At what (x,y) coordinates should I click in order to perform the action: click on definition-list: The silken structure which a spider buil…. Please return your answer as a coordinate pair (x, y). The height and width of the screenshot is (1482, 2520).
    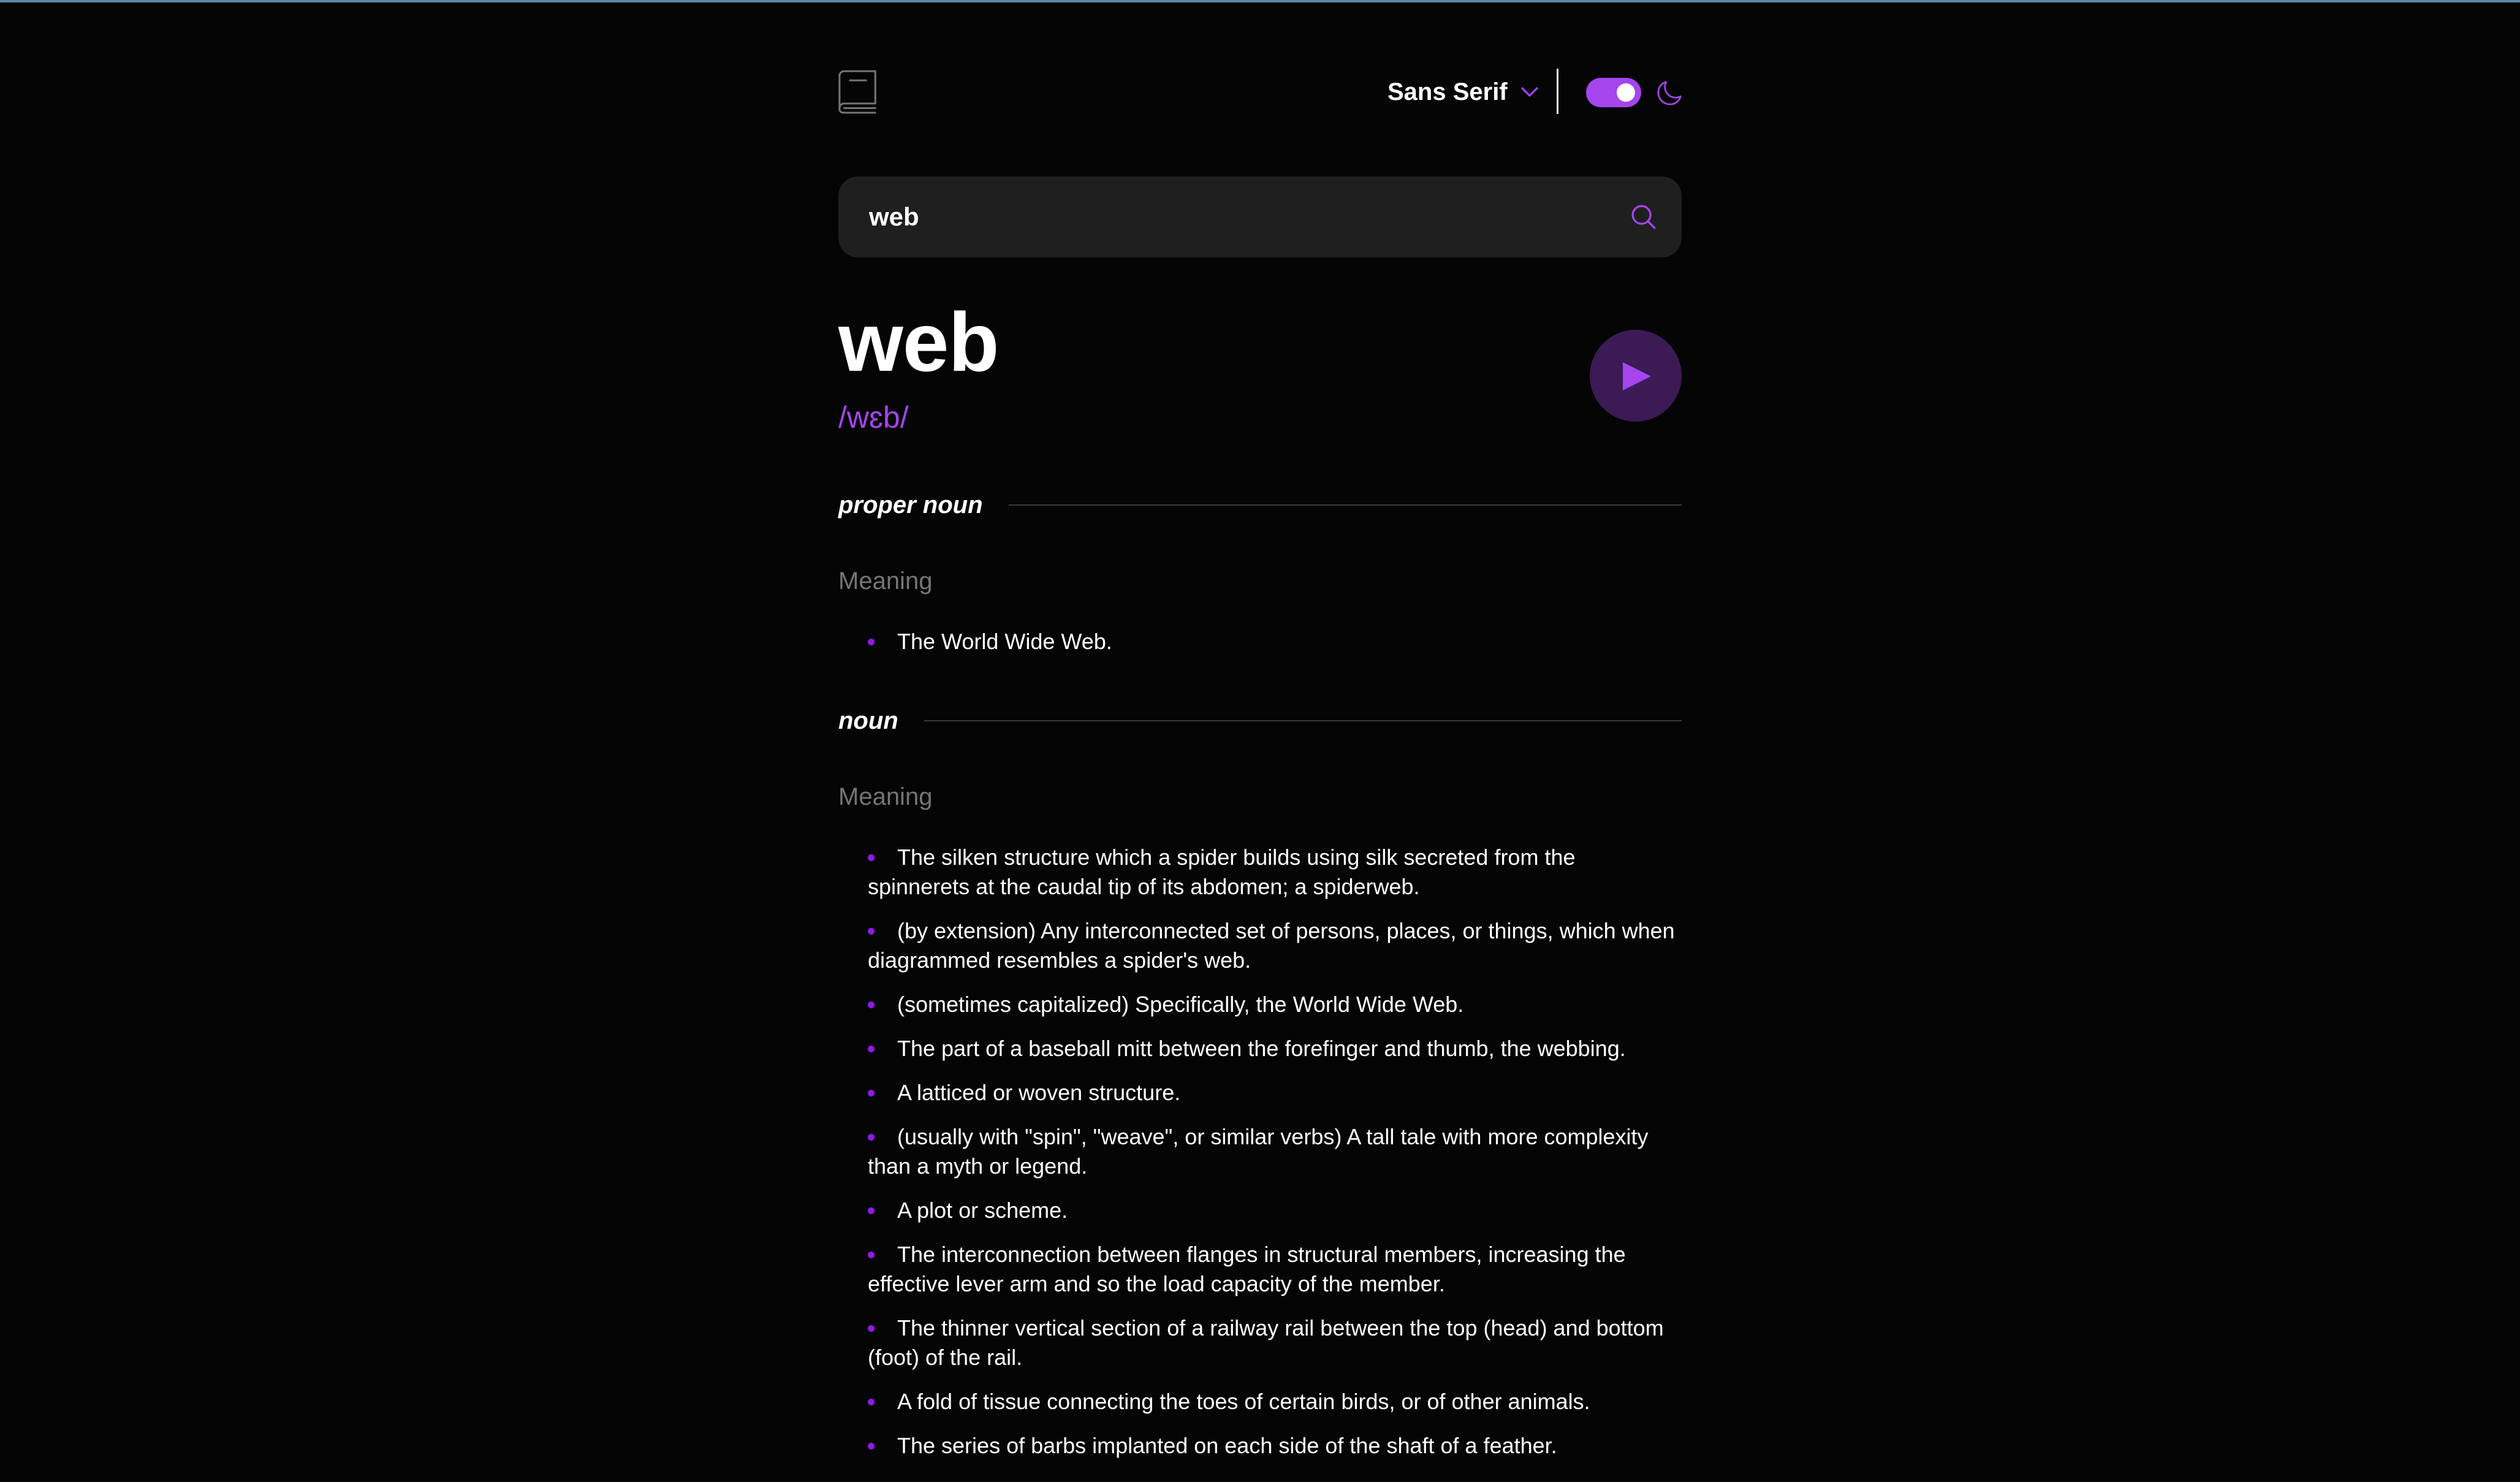
    Looking at the image, I should click on (1260, 1159).